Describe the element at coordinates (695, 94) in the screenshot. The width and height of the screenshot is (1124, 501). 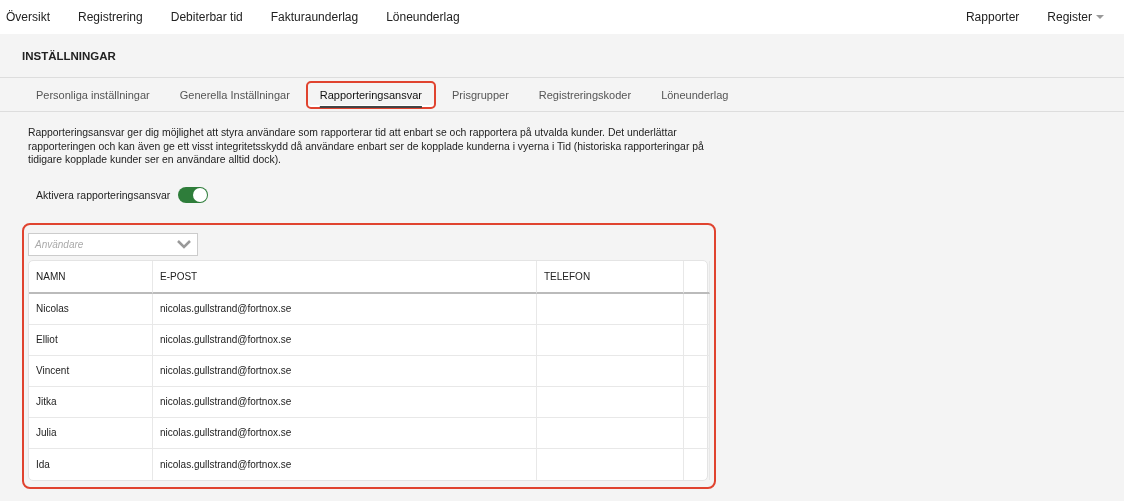
I see `settings-tab: Löneunderlag` at that location.